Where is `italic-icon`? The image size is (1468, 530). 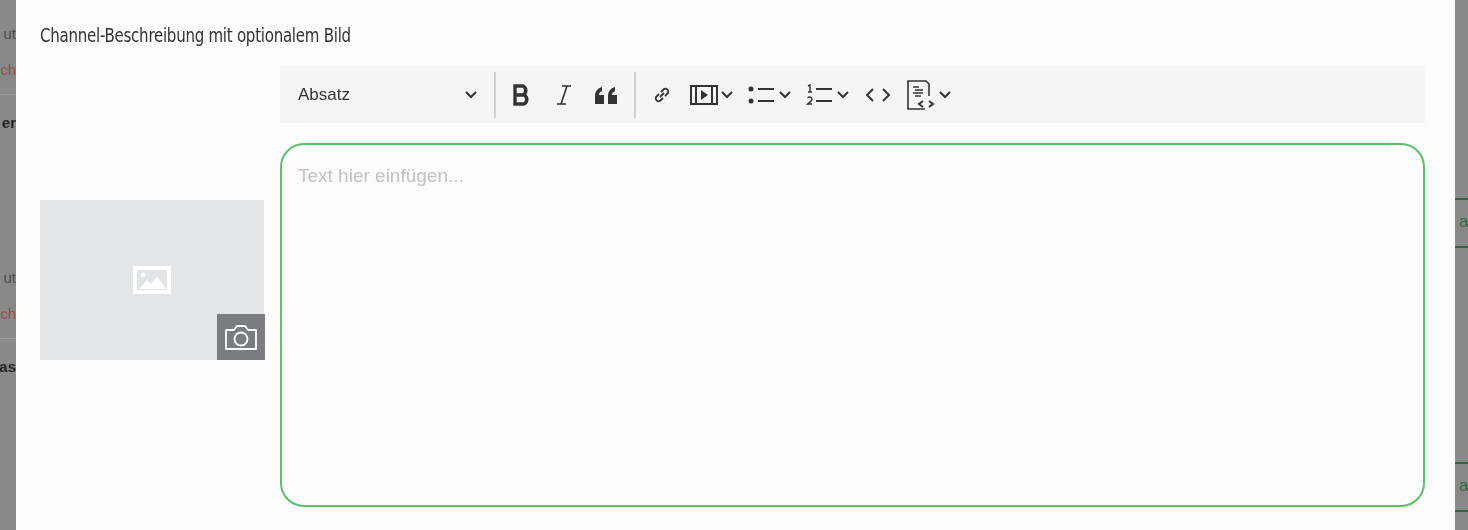
italic-icon is located at coordinates (564, 94).